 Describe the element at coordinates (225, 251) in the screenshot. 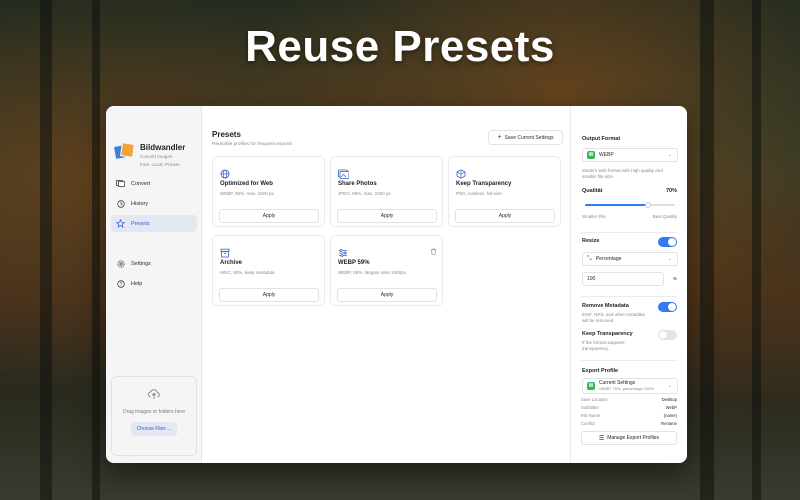

I see `archive-icon` at that location.